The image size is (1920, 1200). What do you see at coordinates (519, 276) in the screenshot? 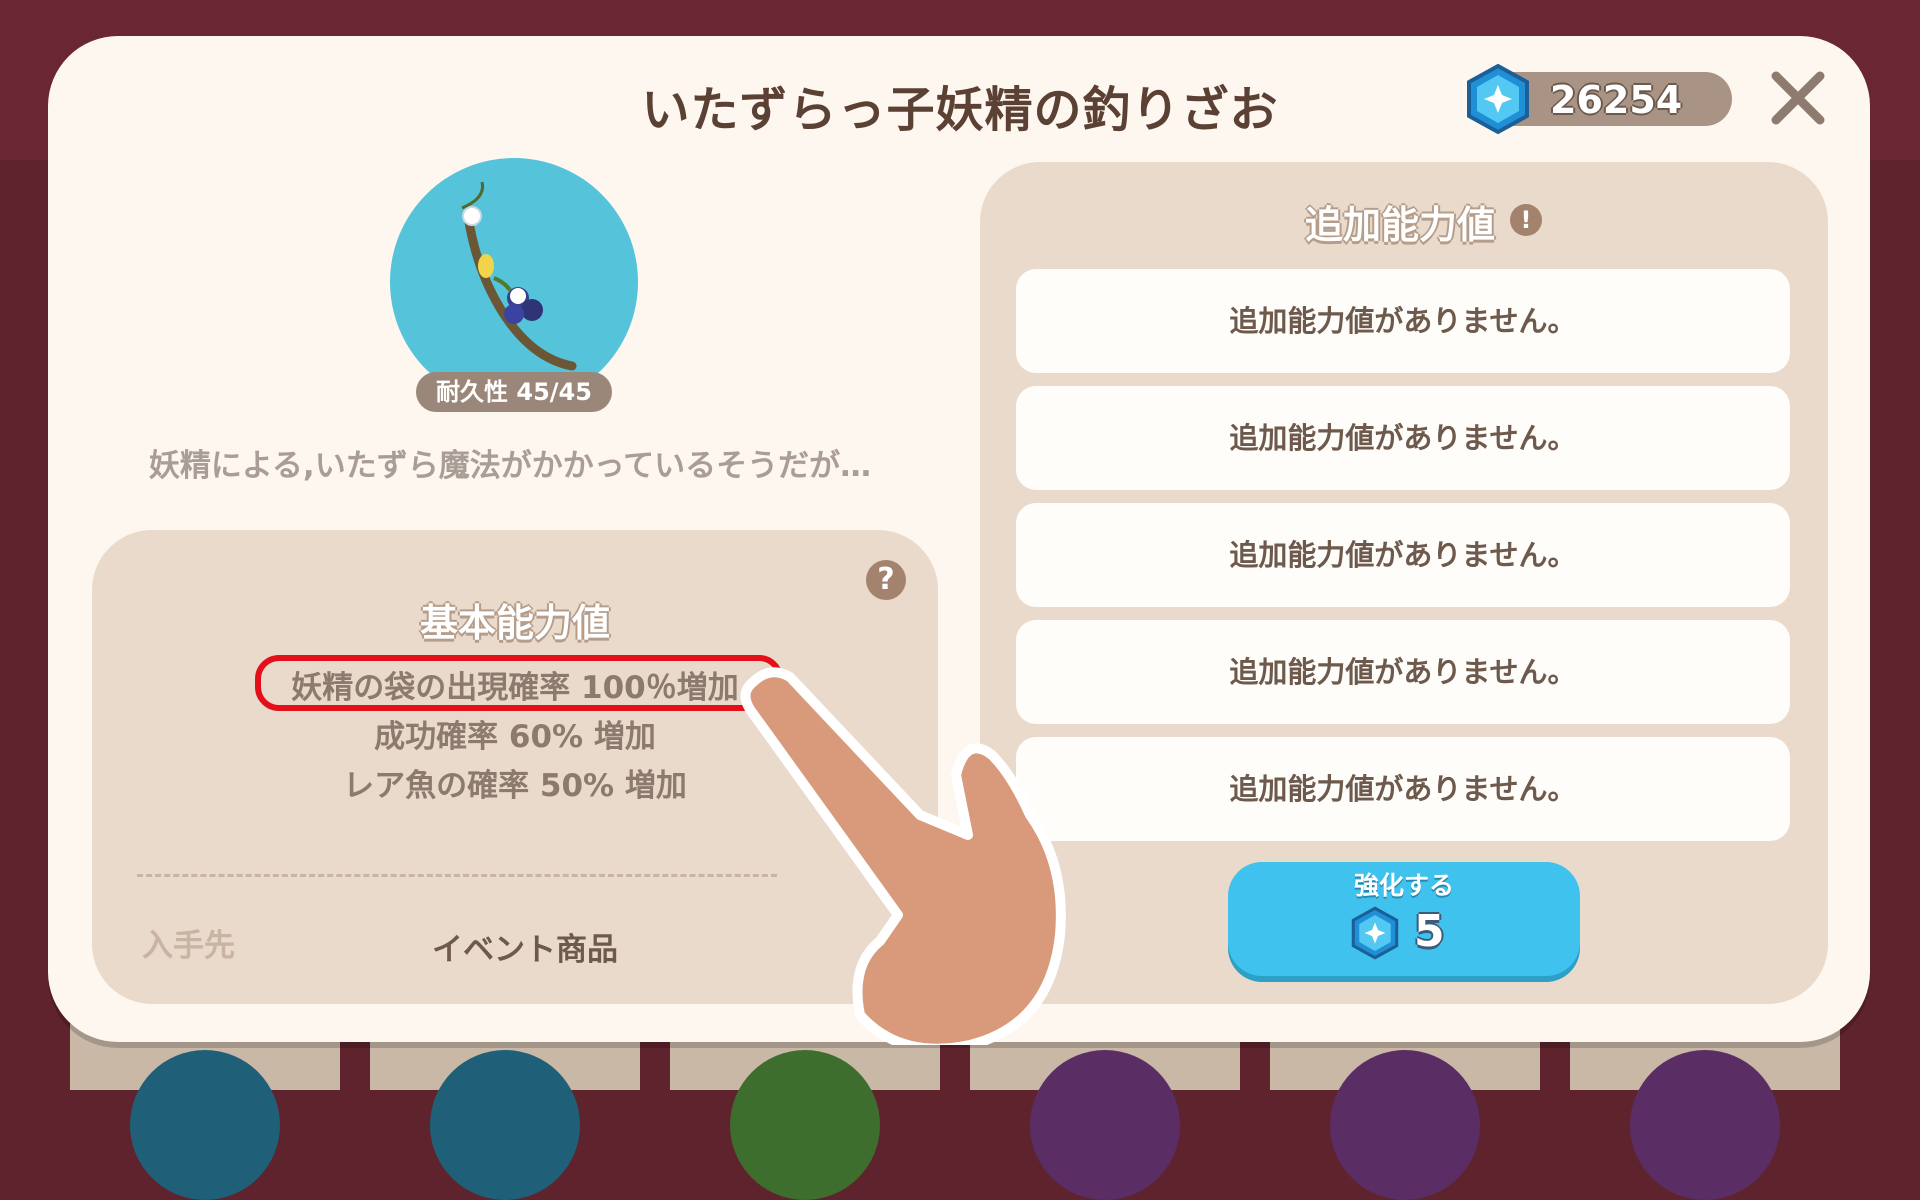
I see `fishing-rod-icon` at bounding box center [519, 276].